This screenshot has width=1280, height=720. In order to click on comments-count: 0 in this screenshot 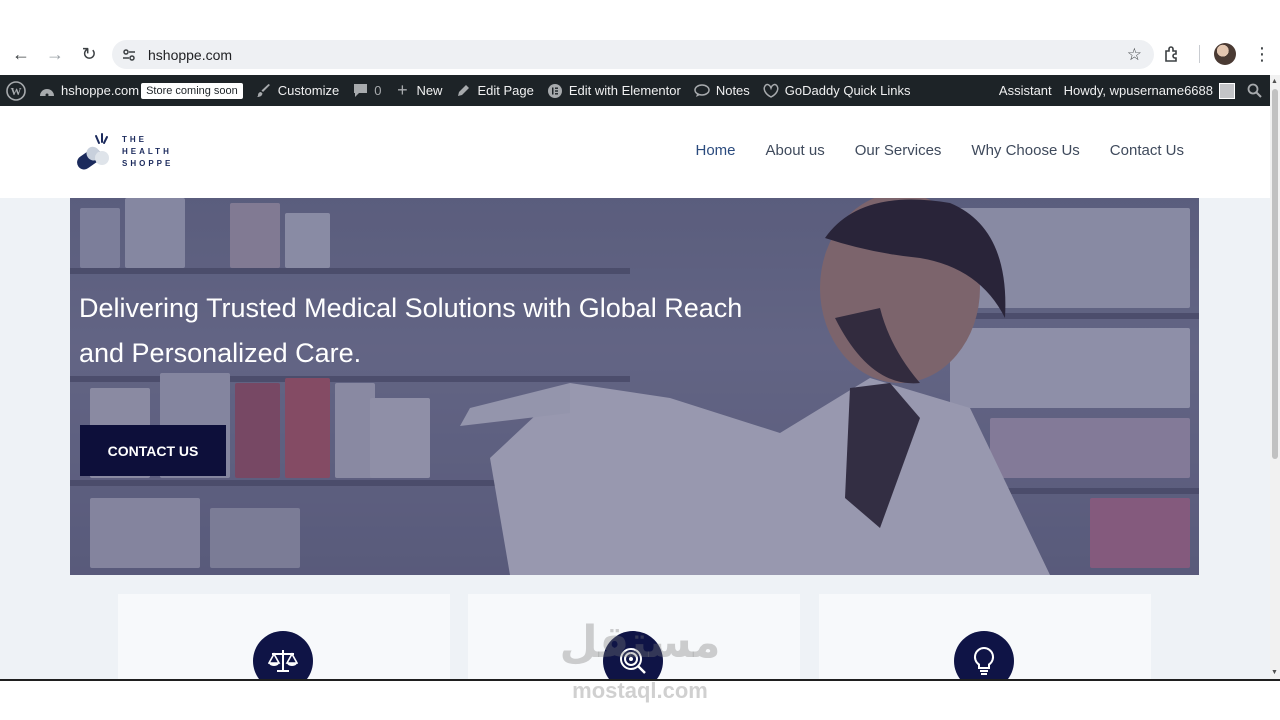, I will do `click(378, 90)`.